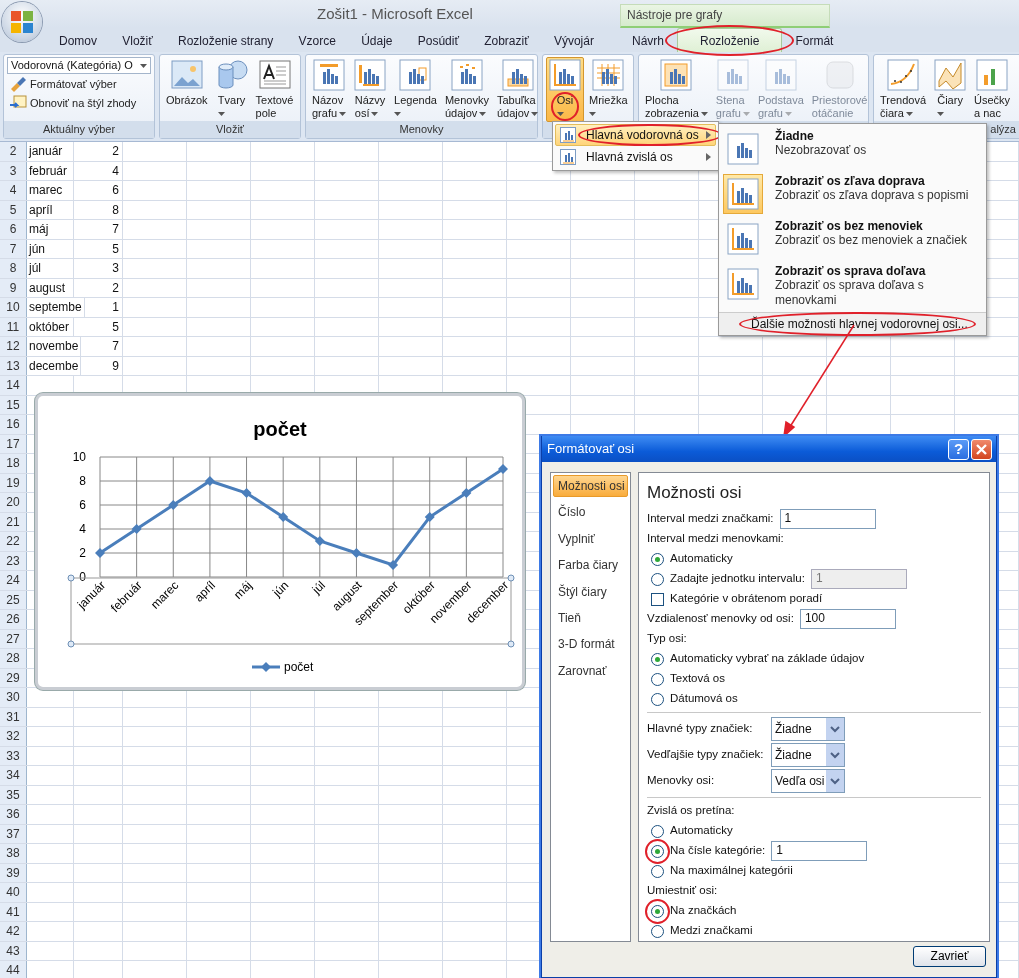 The image size is (1019, 978). What do you see at coordinates (13, 346) in the screenshot?
I see `row-header: 12` at bounding box center [13, 346].